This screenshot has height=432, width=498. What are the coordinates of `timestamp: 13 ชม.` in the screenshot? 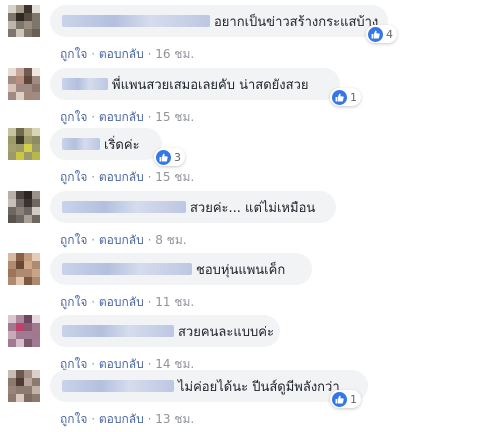 It's located at (174, 419).